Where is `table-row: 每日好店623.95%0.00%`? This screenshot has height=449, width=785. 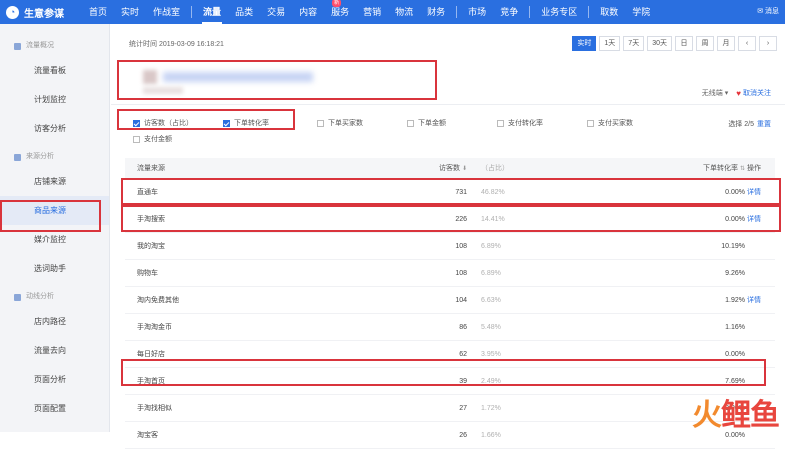
table-row: 每日好店623.95%0.00% is located at coordinates (450, 354).